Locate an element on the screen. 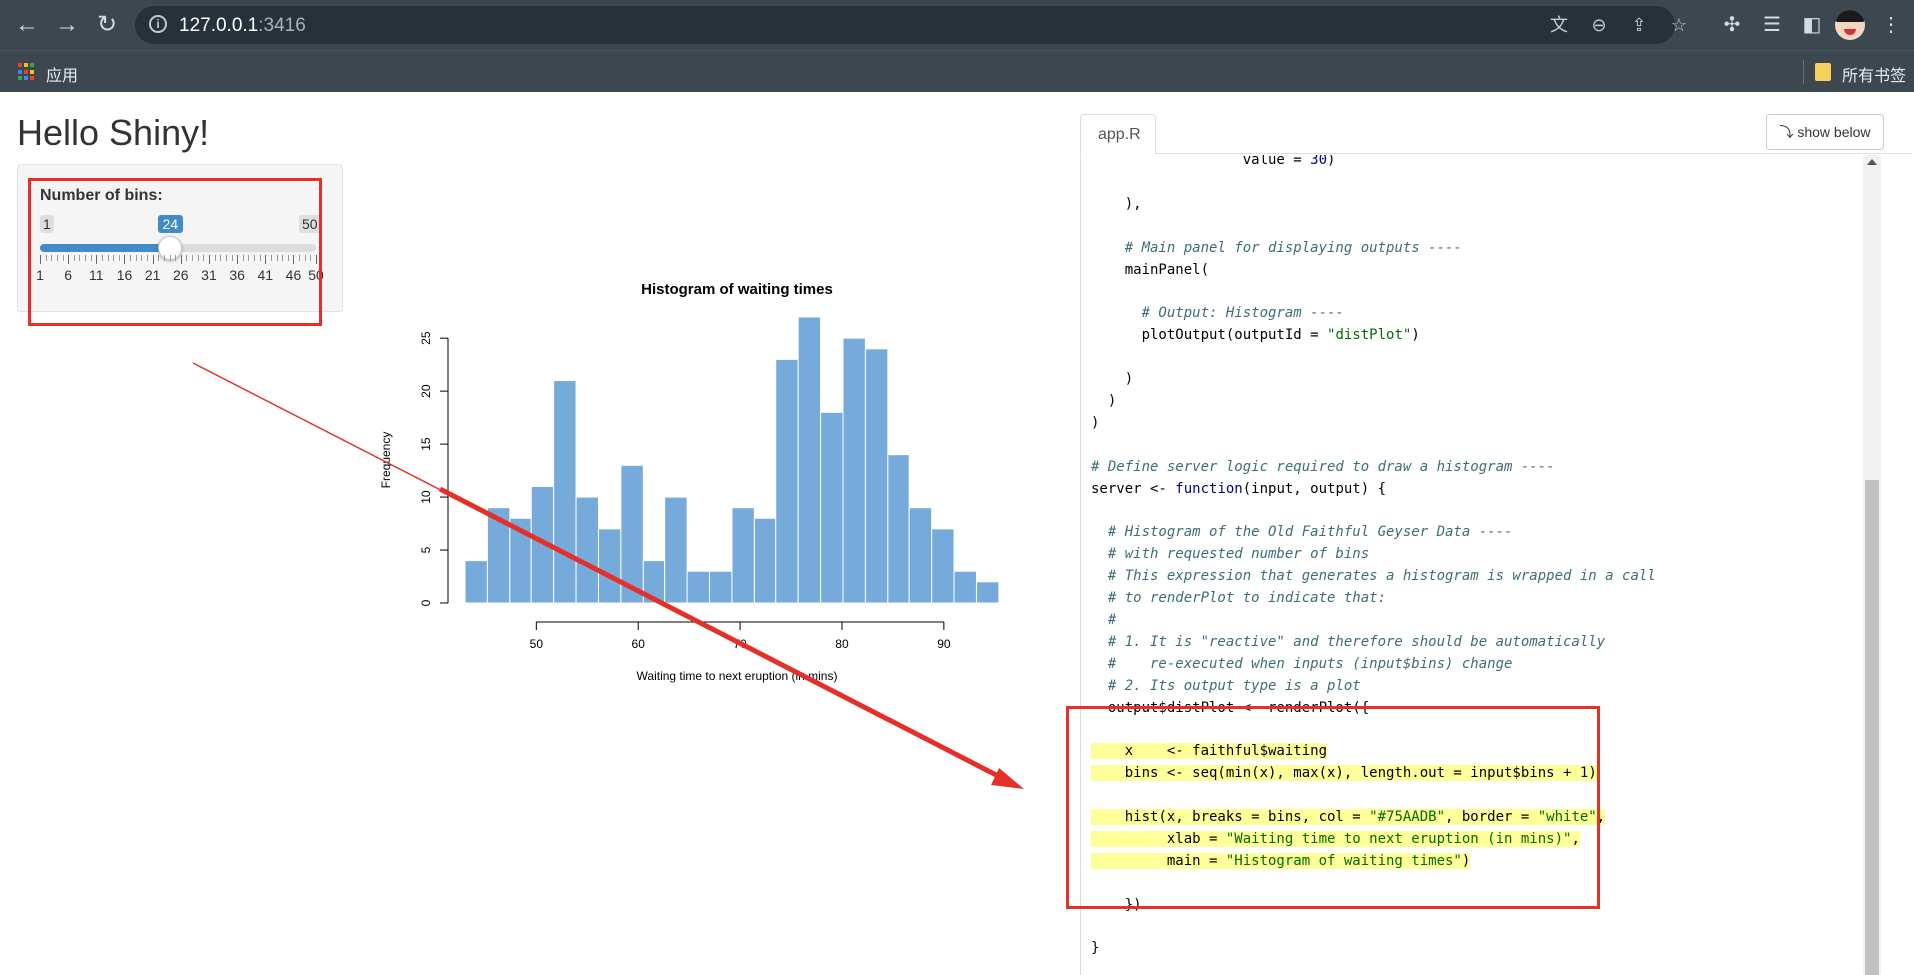  code-token: value = is located at coordinates (1201, 161).